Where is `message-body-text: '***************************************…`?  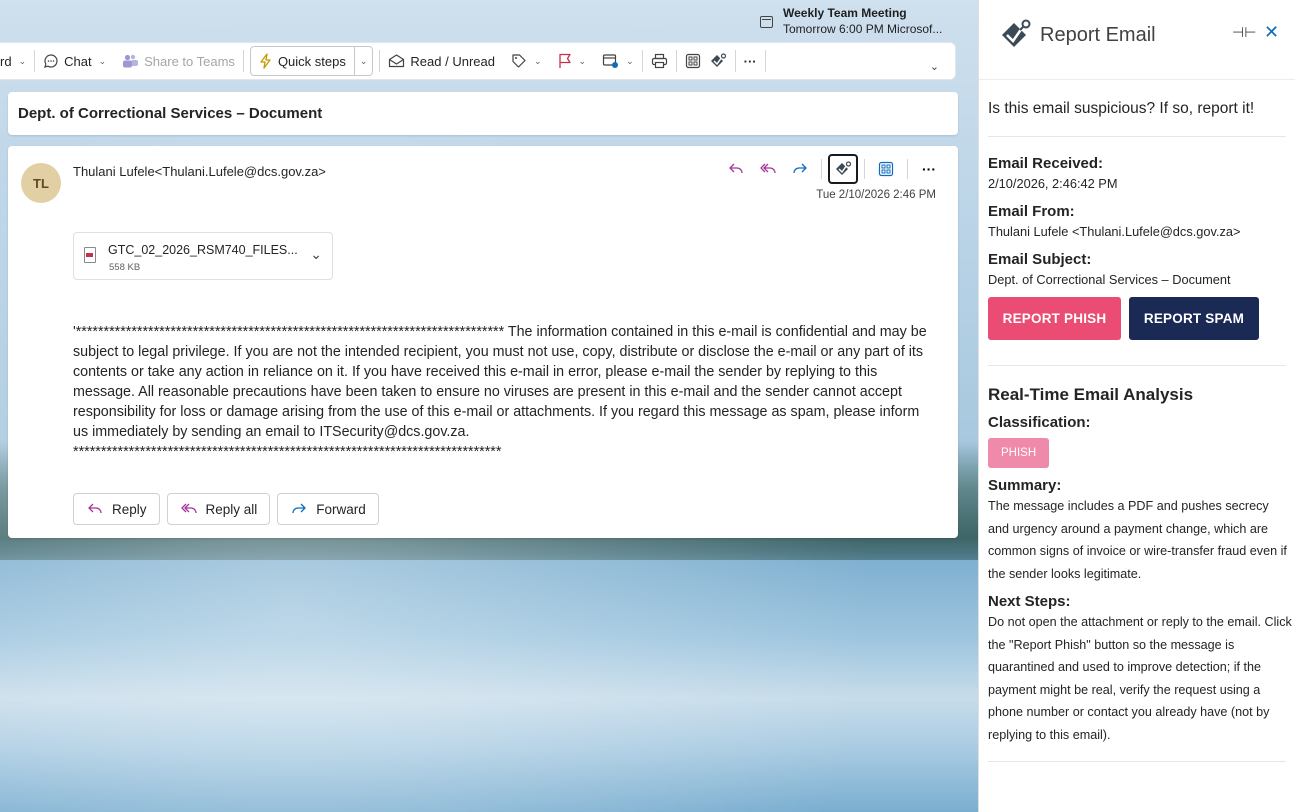
message-body-text: '***************************************… is located at coordinates (500, 382).